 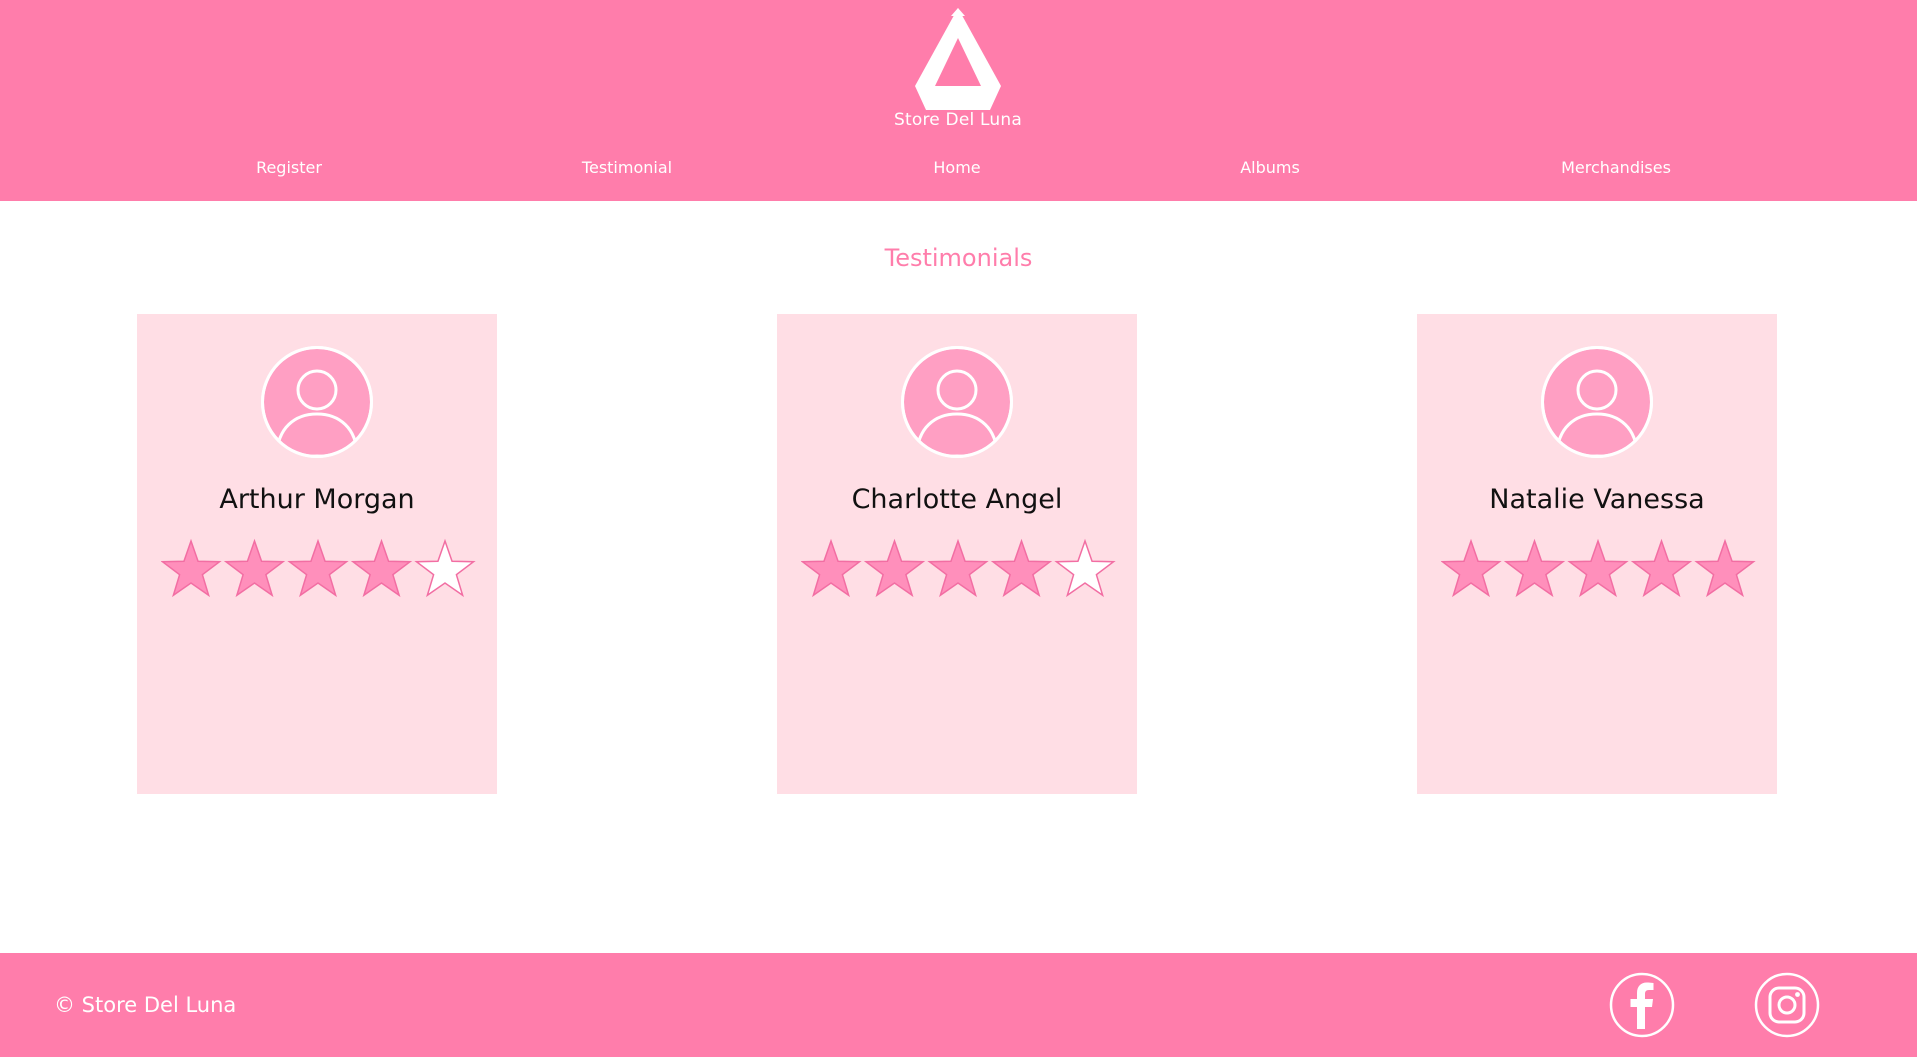 I want to click on facebook-icon, so click(x=1642, y=1005).